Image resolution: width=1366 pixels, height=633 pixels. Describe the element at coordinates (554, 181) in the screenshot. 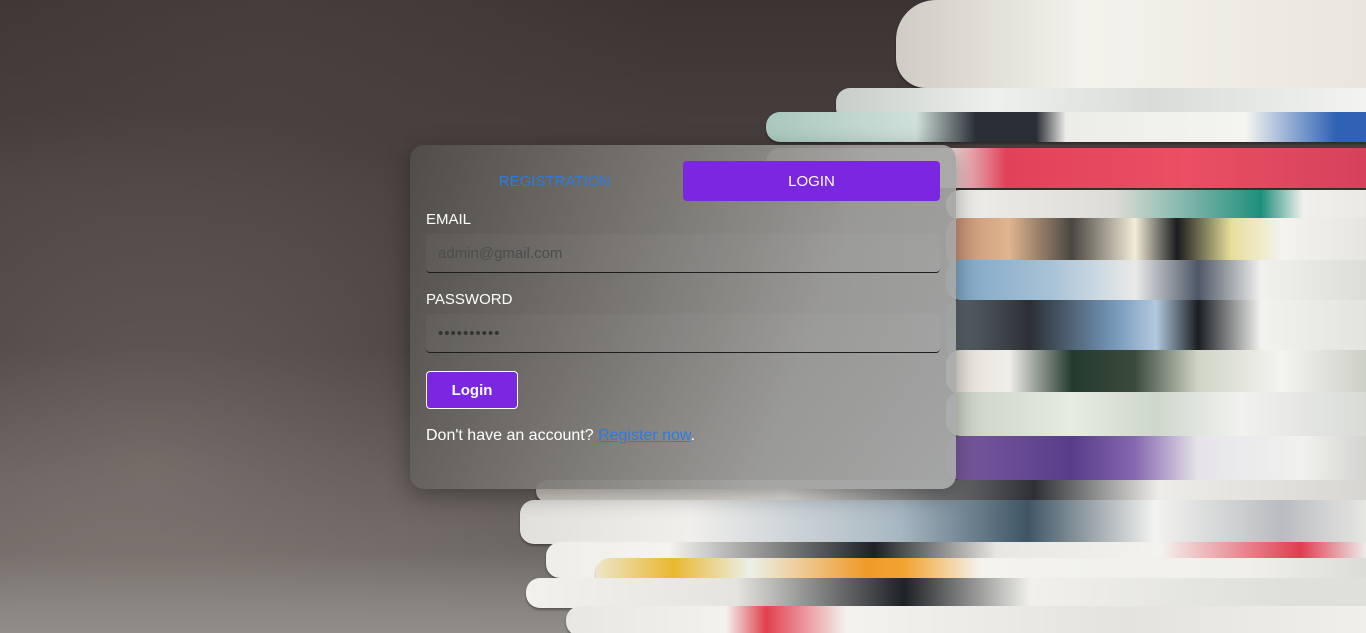

I see `tab-registration: REGISTRATION` at that location.